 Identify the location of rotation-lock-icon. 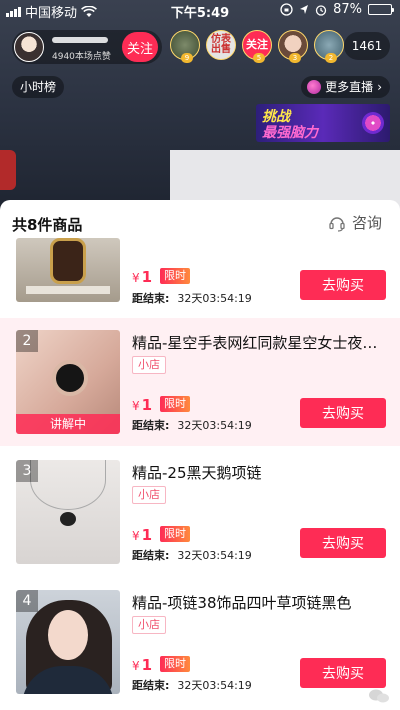
(286, 9).